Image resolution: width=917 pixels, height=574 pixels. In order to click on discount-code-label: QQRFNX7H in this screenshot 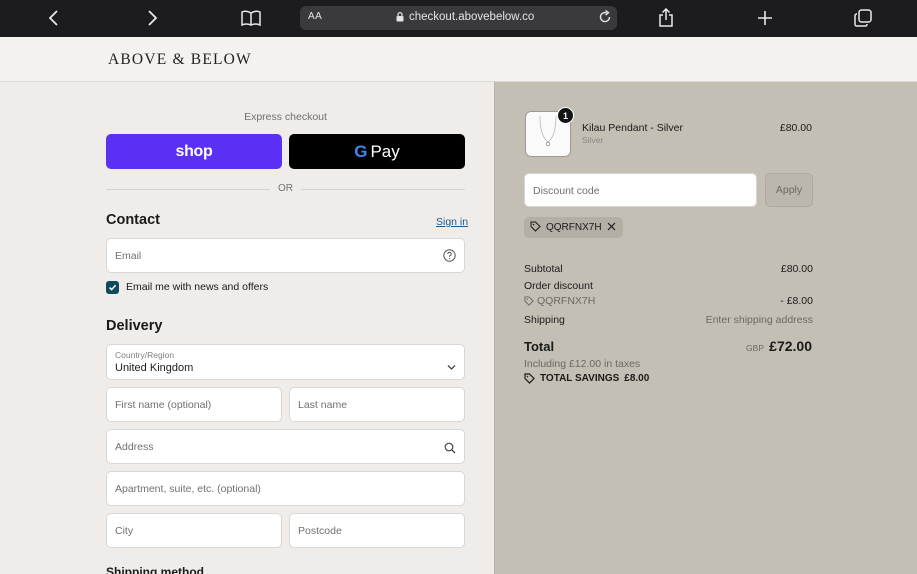, I will do `click(559, 301)`.